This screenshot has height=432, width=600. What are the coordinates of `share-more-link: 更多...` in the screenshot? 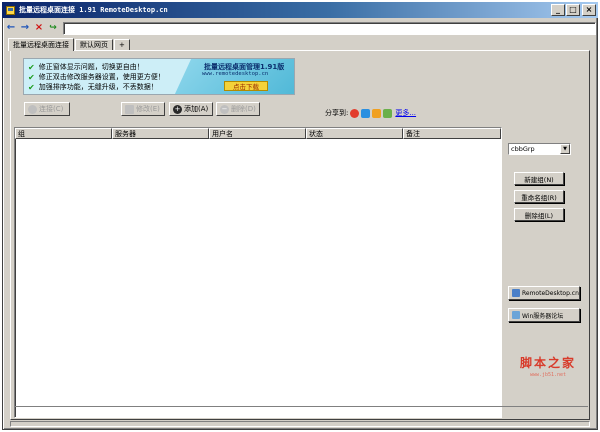 It's located at (405, 113).